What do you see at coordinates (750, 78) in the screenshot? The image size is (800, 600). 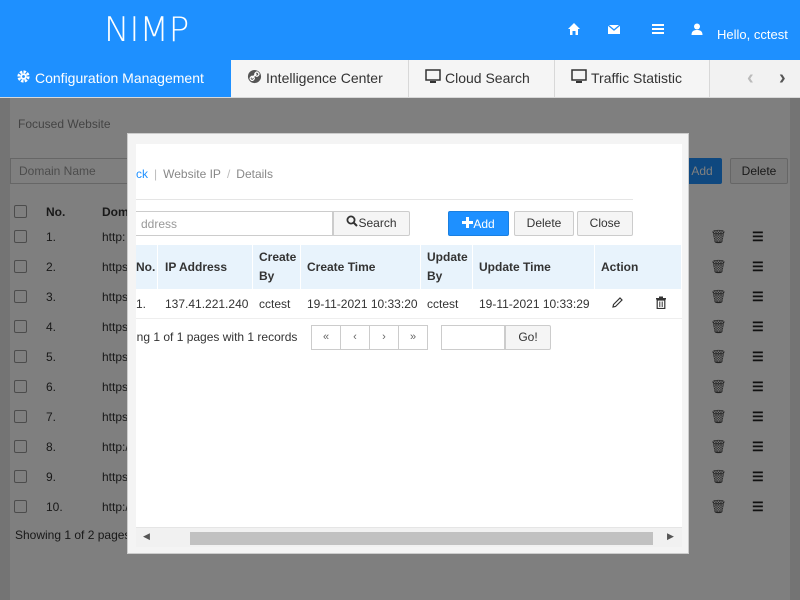 I see `tab-scroll-left-icon: ‹` at bounding box center [750, 78].